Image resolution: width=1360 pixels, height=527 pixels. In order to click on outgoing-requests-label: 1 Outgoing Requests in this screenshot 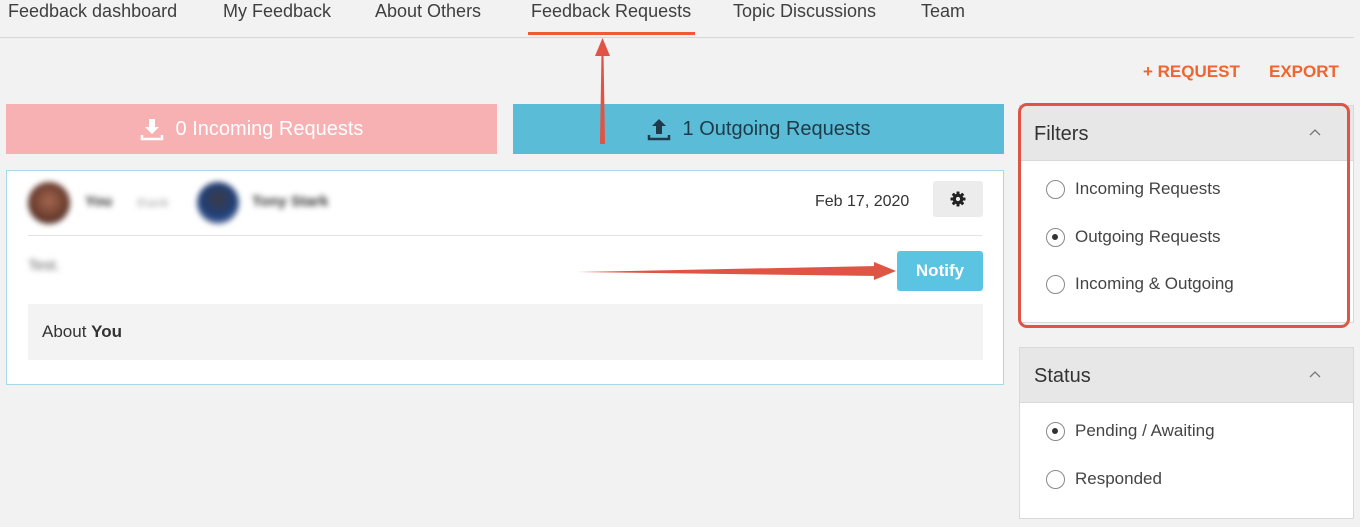, I will do `click(776, 128)`.